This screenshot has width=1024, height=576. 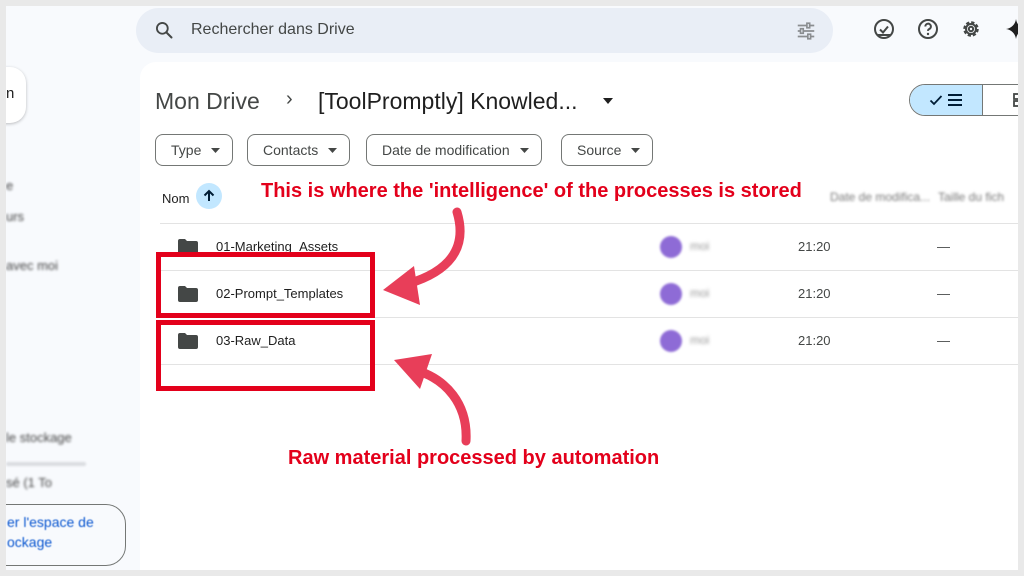 I want to click on search-input: Rechercher dans Drive, so click(x=273, y=30).